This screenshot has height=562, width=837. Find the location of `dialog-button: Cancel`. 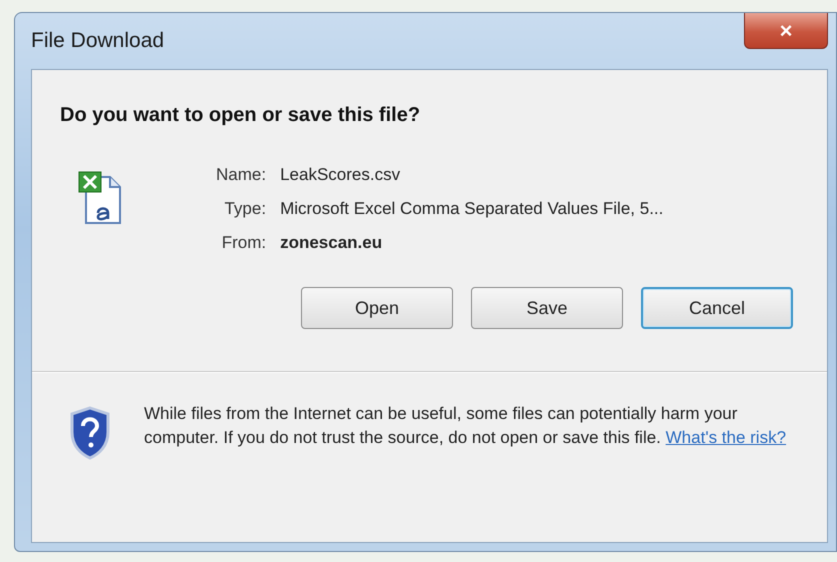

dialog-button: Cancel is located at coordinates (717, 308).